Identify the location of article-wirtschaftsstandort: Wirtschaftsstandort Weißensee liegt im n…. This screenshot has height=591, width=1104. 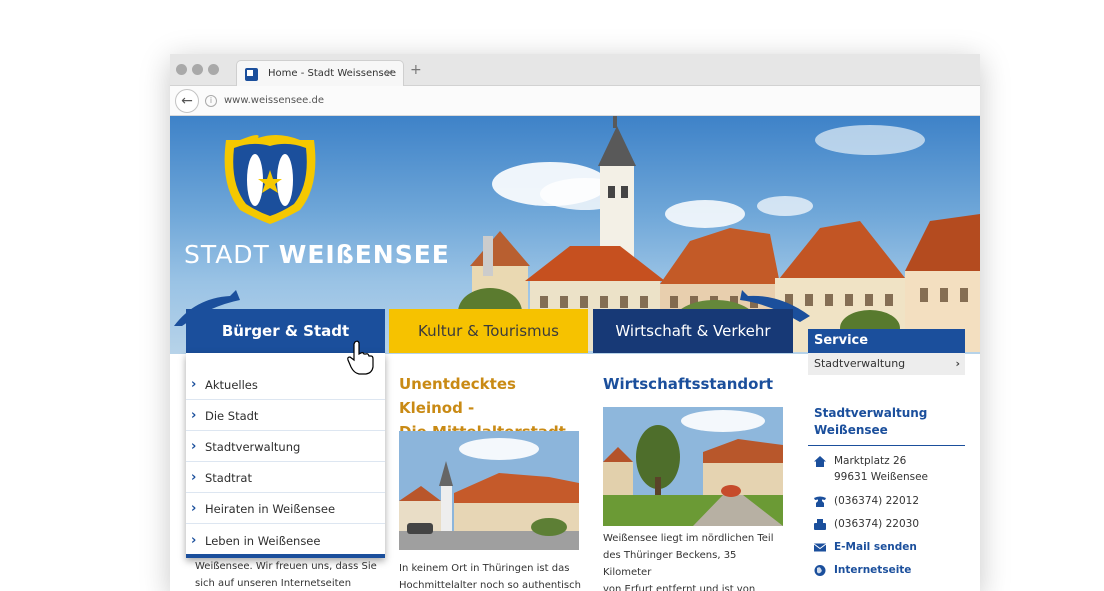
(694, 481).